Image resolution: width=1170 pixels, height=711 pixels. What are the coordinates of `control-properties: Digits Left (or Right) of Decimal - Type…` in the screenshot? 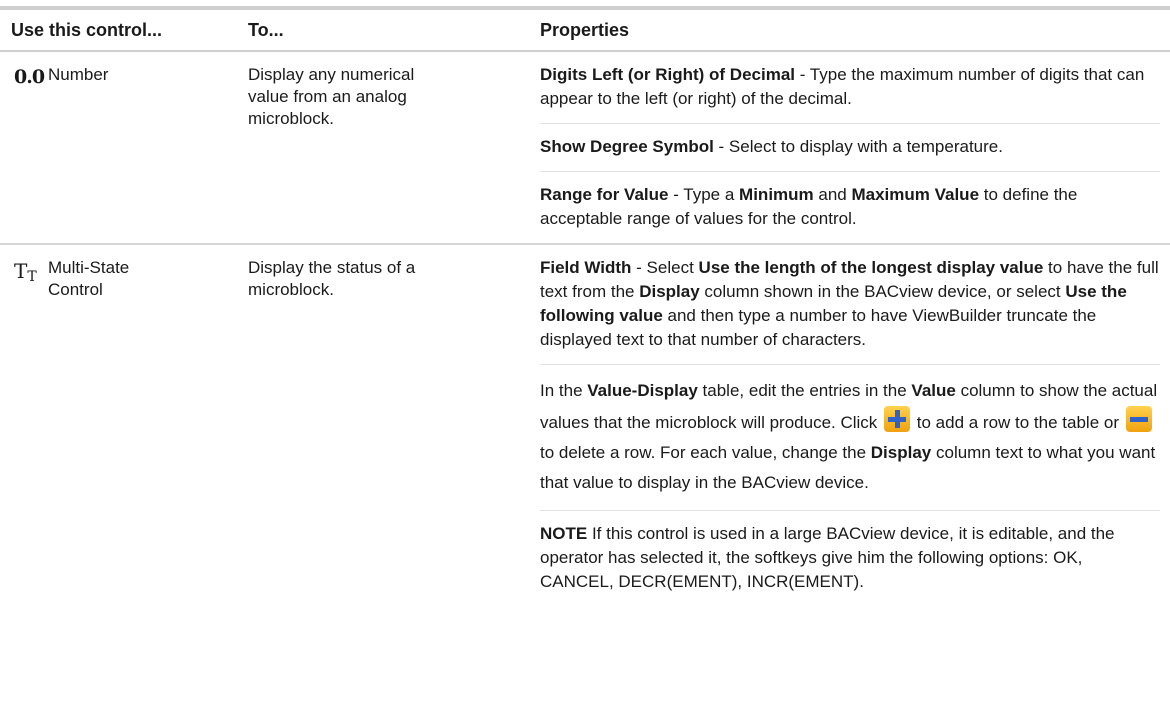 It's located at (850, 147).